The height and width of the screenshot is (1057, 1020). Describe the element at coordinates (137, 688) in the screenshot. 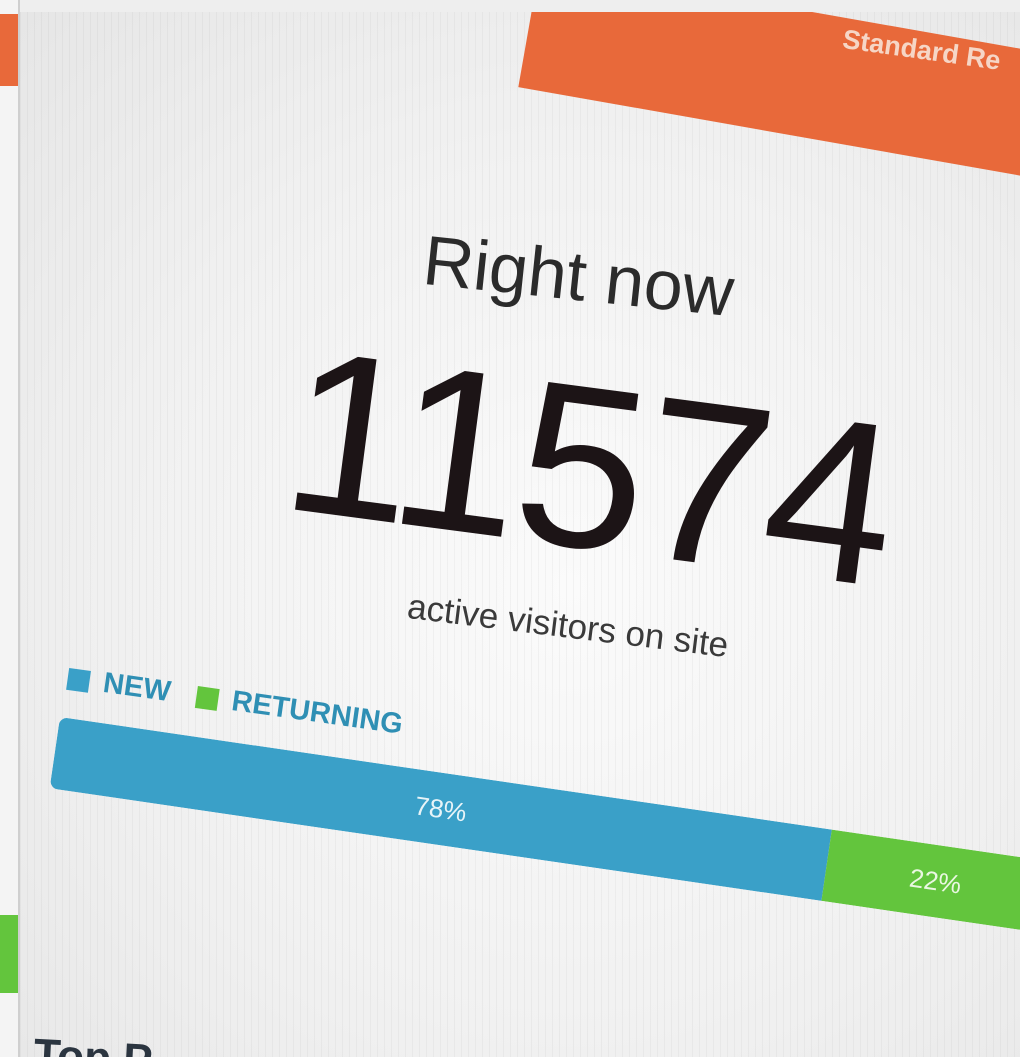

I see `legend-label-new: NEW` at that location.